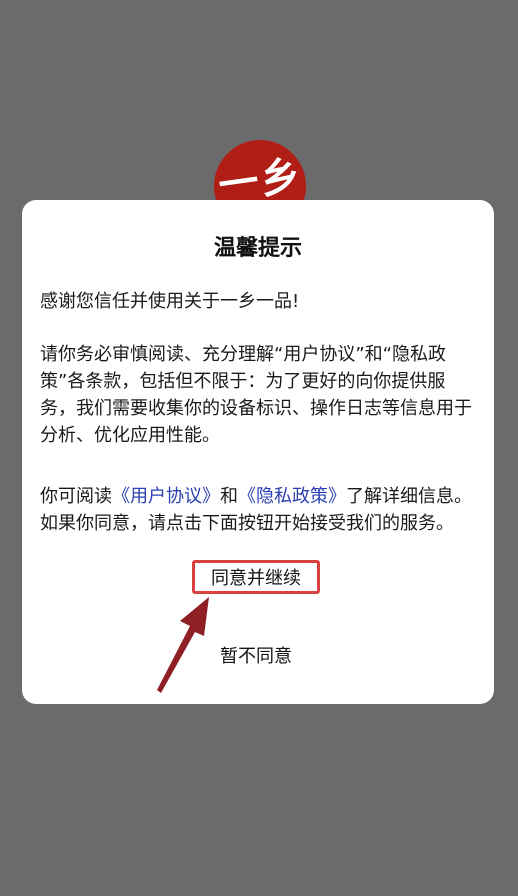  What do you see at coordinates (229, 496) in the screenshot?
I see `and-text: 和` at bounding box center [229, 496].